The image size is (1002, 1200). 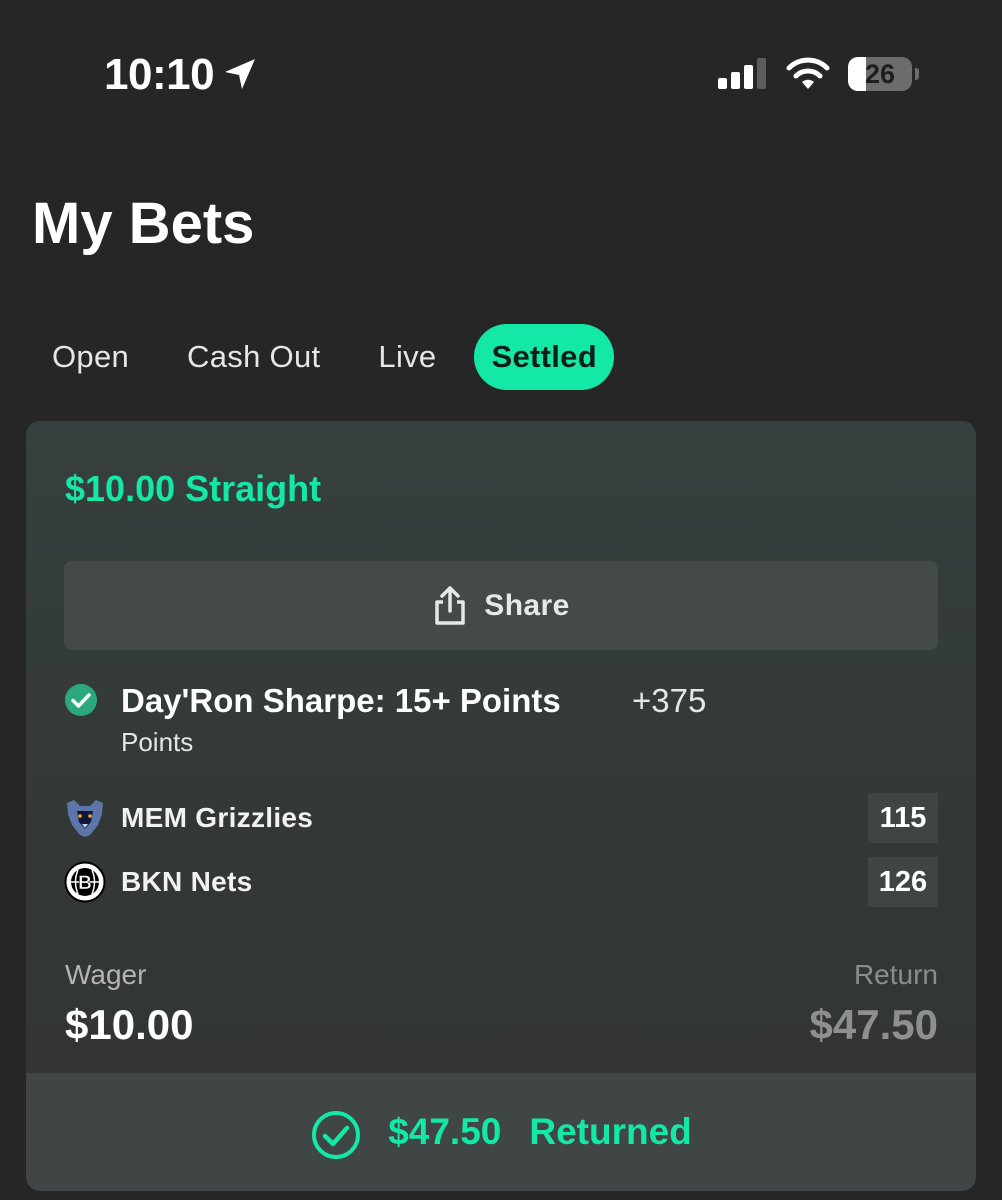 I want to click on team-row: B BKN Nets 126, so click(x=501, y=882).